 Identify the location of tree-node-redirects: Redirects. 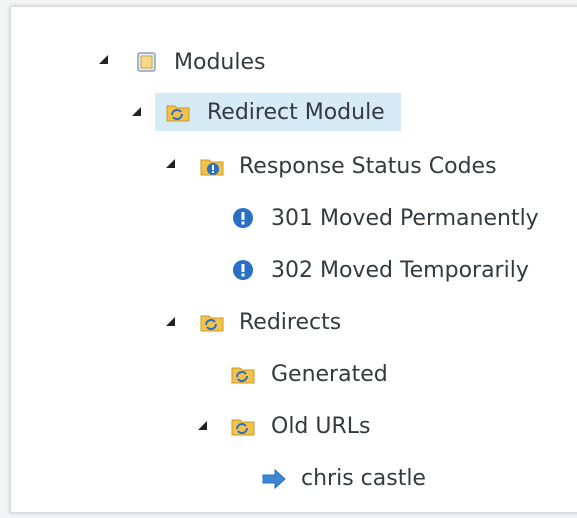
(296, 322).